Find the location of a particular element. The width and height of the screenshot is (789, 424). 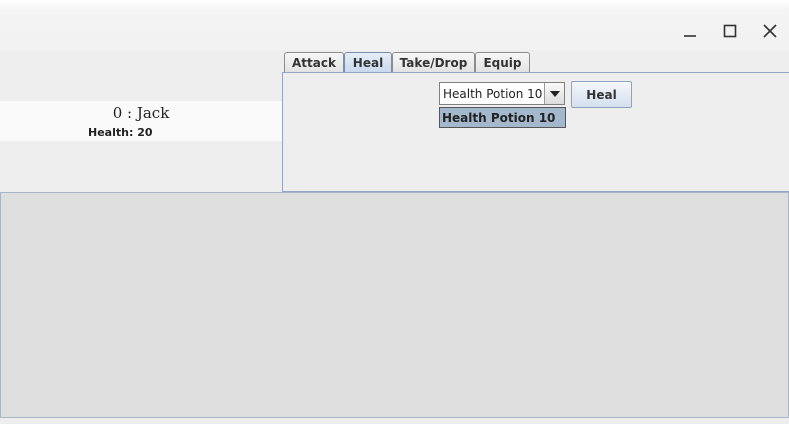

tab-attack: Attack is located at coordinates (314, 62).